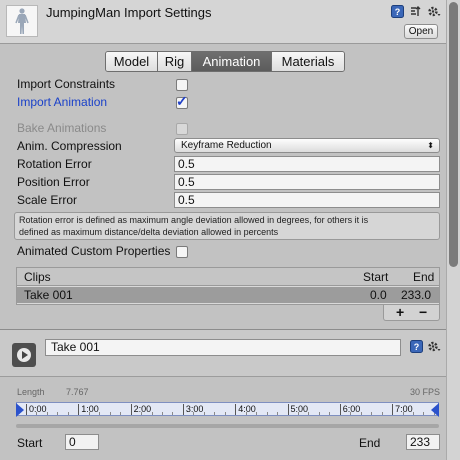 This screenshot has height=460, width=460. I want to click on bake-animations-checkbox, so click(182, 129).